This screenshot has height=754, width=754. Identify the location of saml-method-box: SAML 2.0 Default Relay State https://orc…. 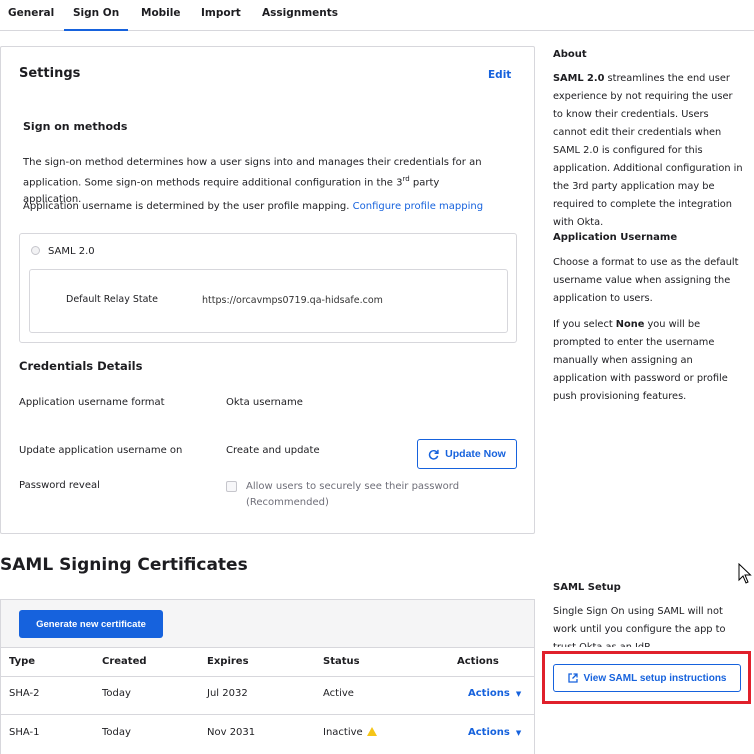
(268, 288).